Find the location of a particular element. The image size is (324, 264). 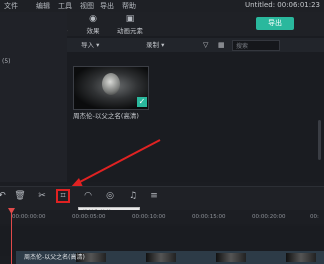

timeline-tick: 00:00:10:00 is located at coordinates (149, 217).